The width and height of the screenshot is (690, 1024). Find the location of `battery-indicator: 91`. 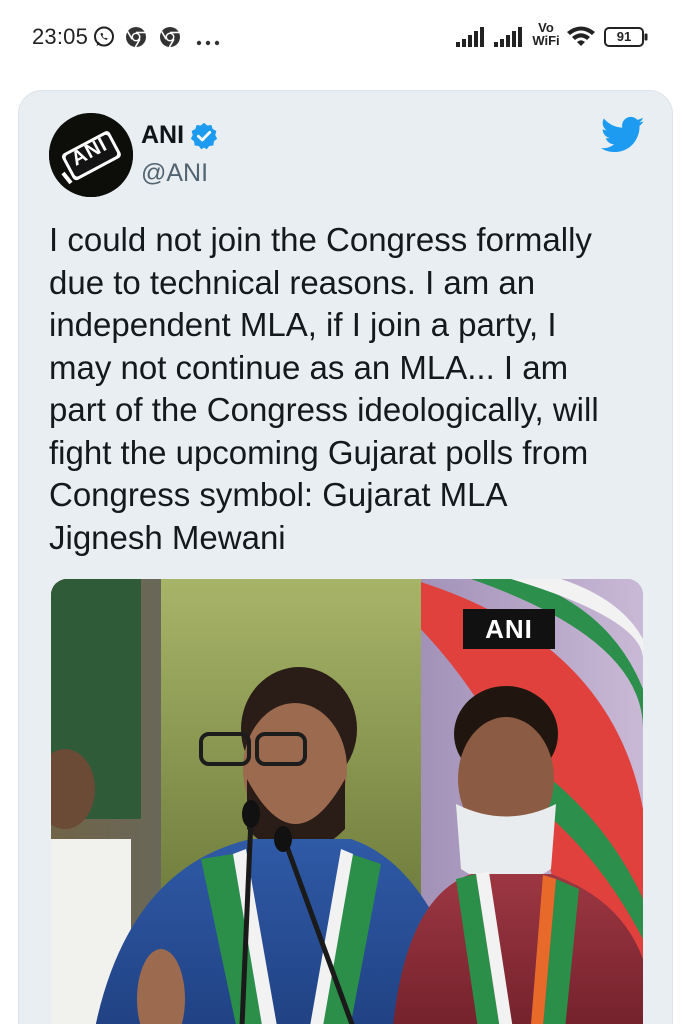

battery-indicator: 91 is located at coordinates (627, 39).